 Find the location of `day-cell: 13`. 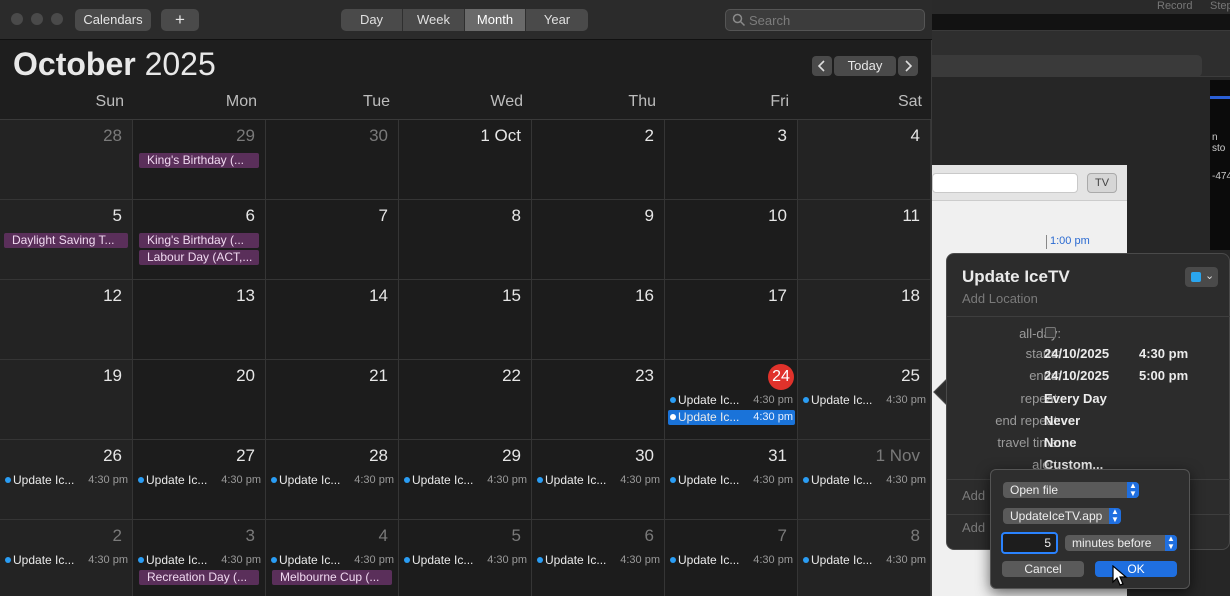

day-cell: 13 is located at coordinates (199, 320).